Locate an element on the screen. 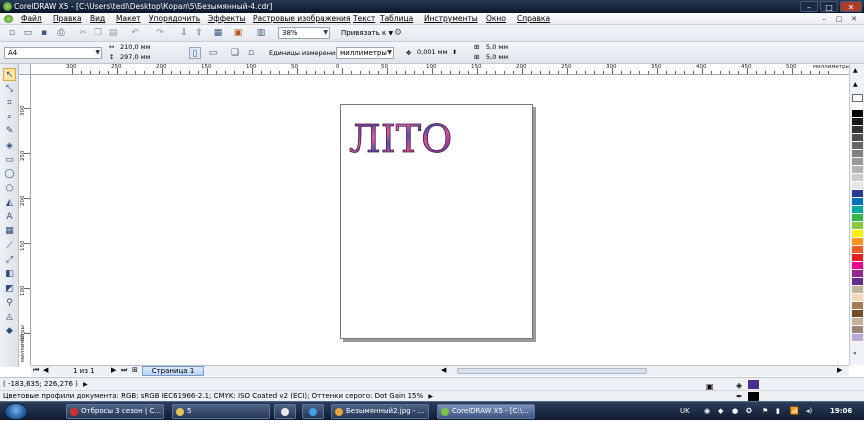 This screenshot has height=421, width=864. outline-tool-icon: ◬ is located at coordinates (9, 317).